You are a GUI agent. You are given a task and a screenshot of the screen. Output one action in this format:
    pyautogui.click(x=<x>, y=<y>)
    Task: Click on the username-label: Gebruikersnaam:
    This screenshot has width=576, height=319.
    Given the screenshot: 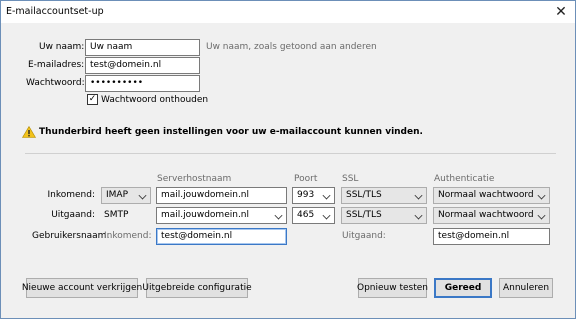 What is the action you would take?
    pyautogui.click(x=71, y=236)
    